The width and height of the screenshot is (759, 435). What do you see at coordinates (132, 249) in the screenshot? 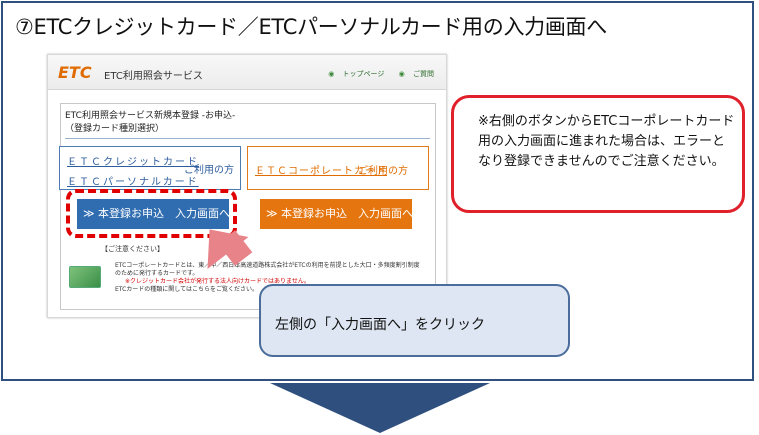
I see `notice-title: 【ご注意ください】` at bounding box center [132, 249].